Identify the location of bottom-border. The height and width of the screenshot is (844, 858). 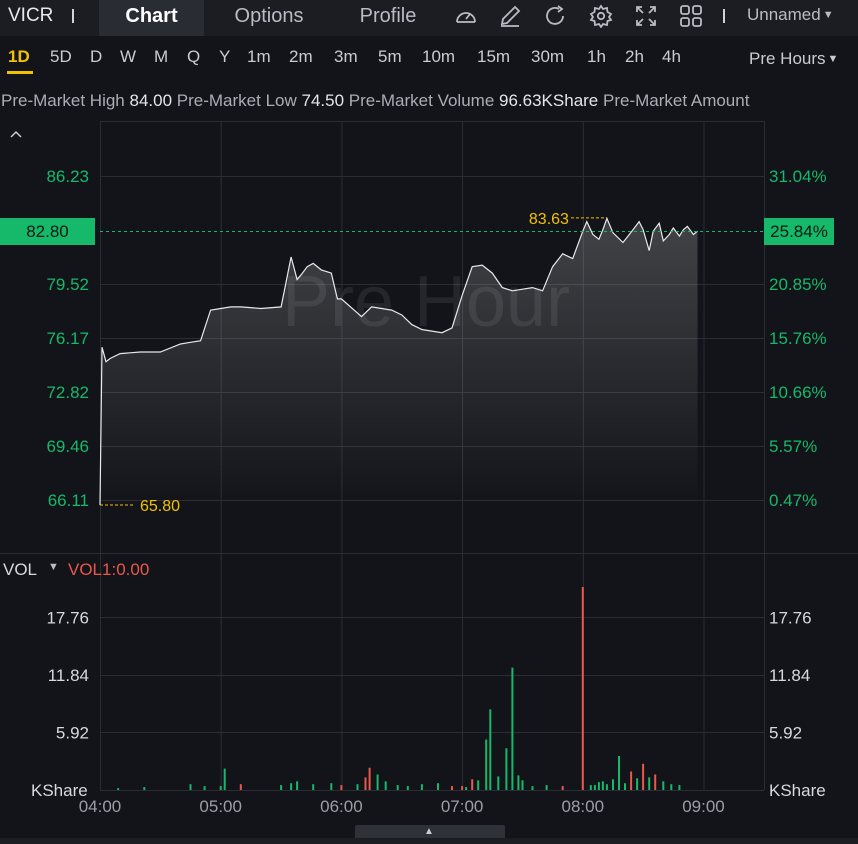
(429, 841).